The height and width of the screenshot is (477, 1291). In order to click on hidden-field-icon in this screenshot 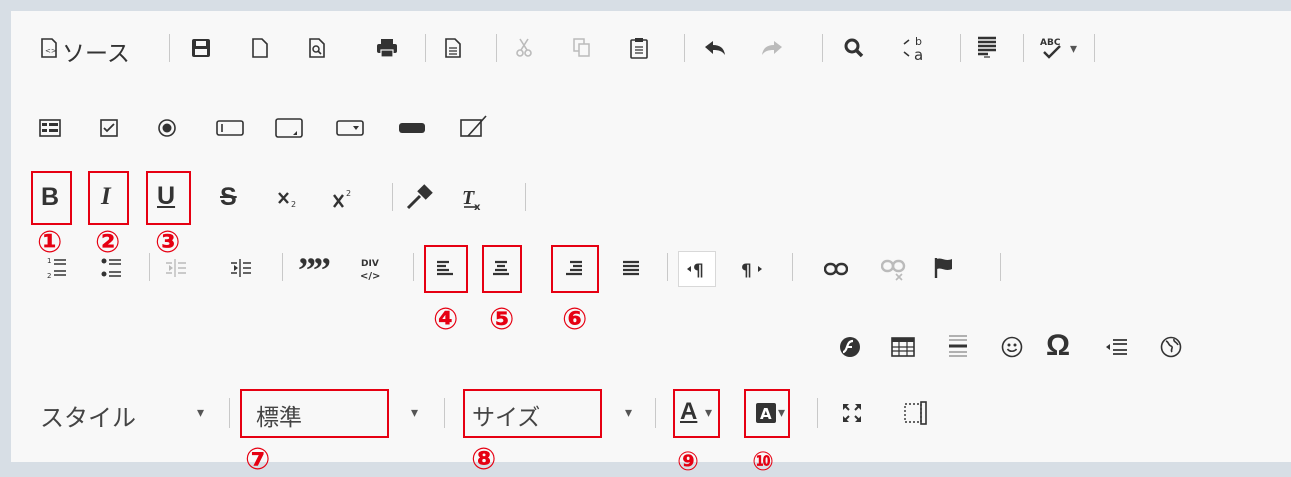, I will do `click(474, 127)`.